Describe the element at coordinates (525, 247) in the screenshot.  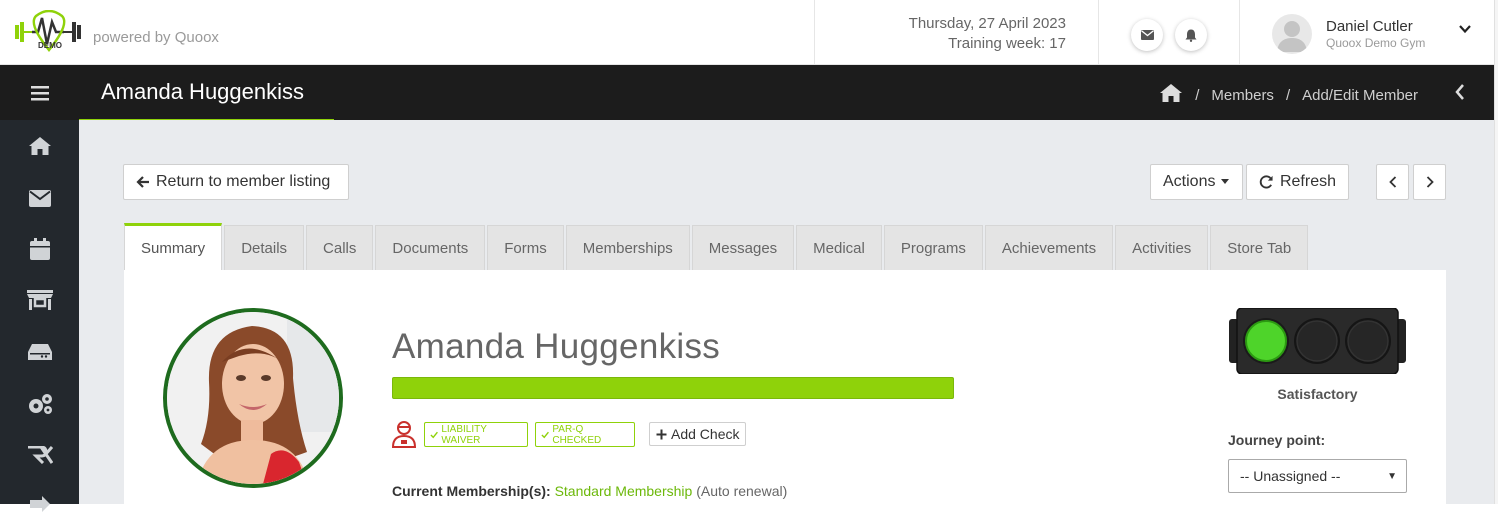
I see `tab-forms: Forms` at that location.